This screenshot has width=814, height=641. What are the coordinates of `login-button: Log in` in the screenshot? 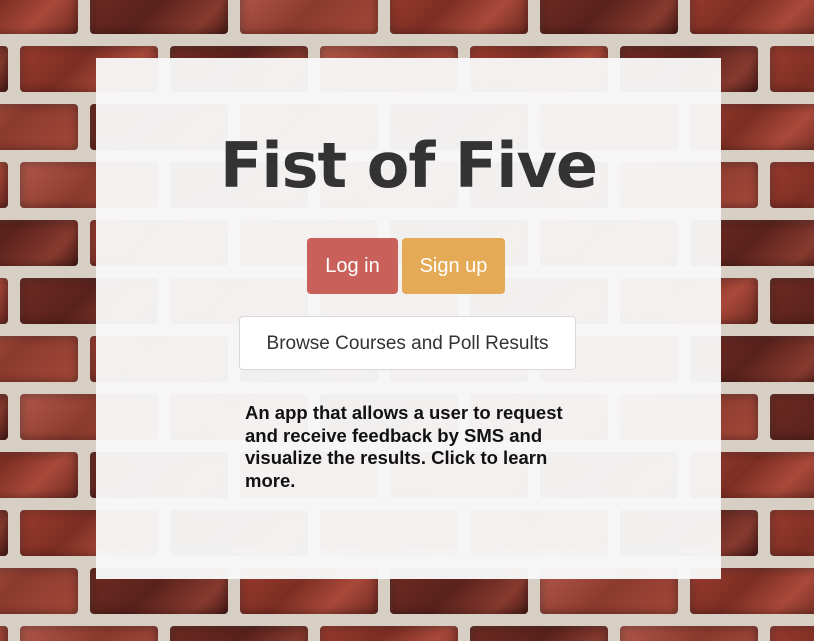 It's located at (352, 266).